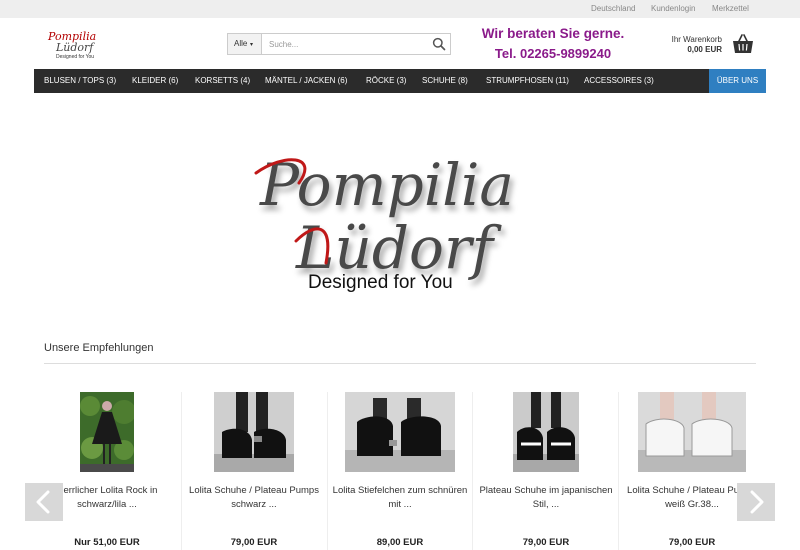  What do you see at coordinates (222, 81) in the screenshot?
I see `nav-item-korsetts: KORSETTS (4)` at bounding box center [222, 81].